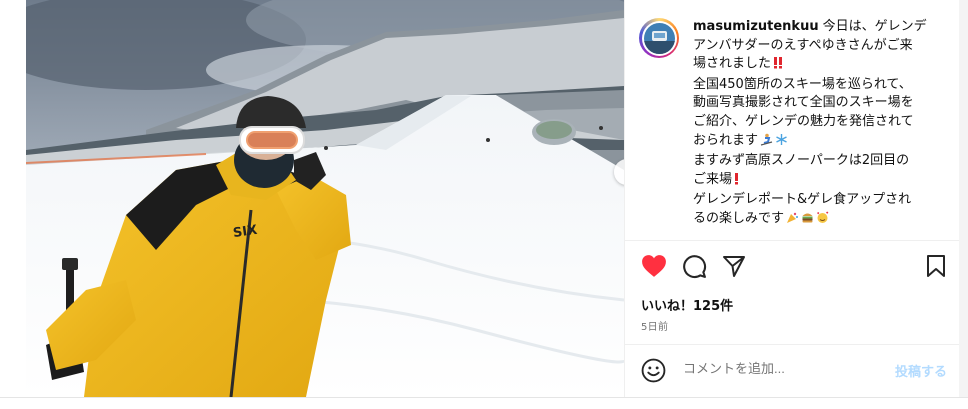 The width and height of the screenshot is (968, 409). Describe the element at coordinates (802, 84) in the screenshot. I see `caption-line: 全国450箇所のスキー場を巡られて、` at that location.